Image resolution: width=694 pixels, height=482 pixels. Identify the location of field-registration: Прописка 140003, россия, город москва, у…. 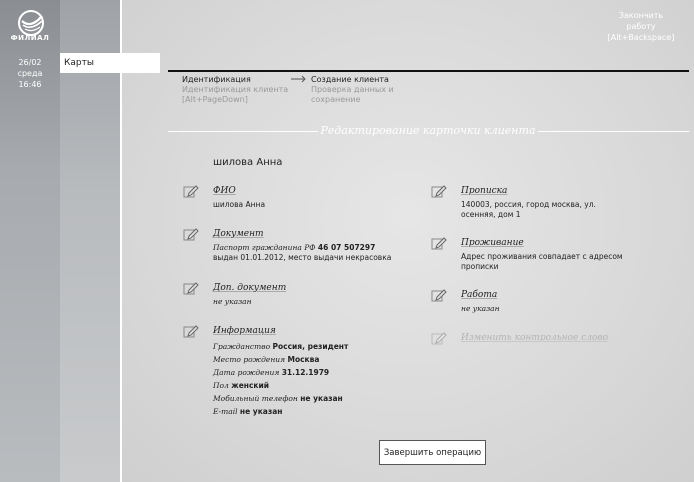
(513, 202).